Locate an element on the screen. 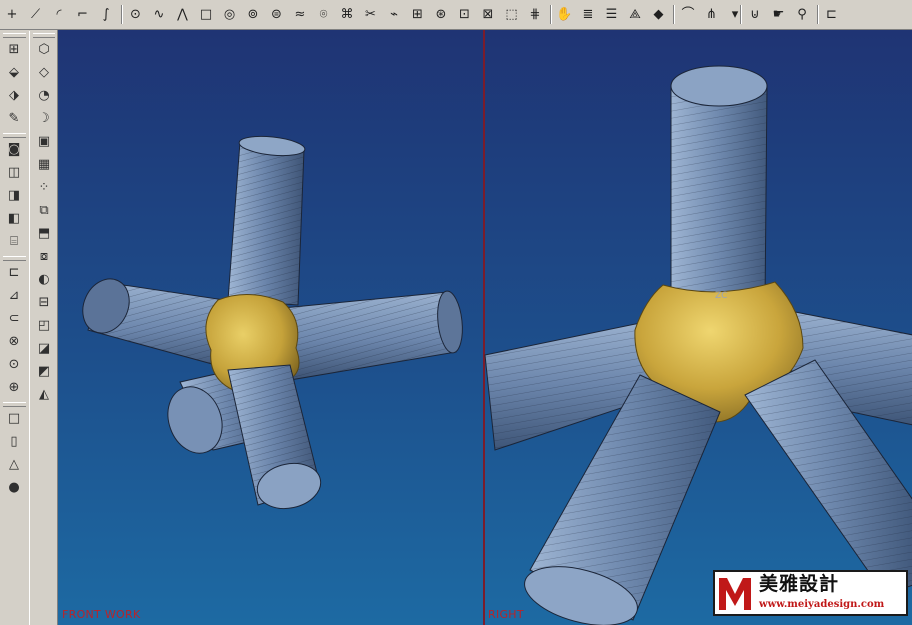 This screenshot has width=912, height=625. cone-primitive-icon: △ is located at coordinates (14, 464).